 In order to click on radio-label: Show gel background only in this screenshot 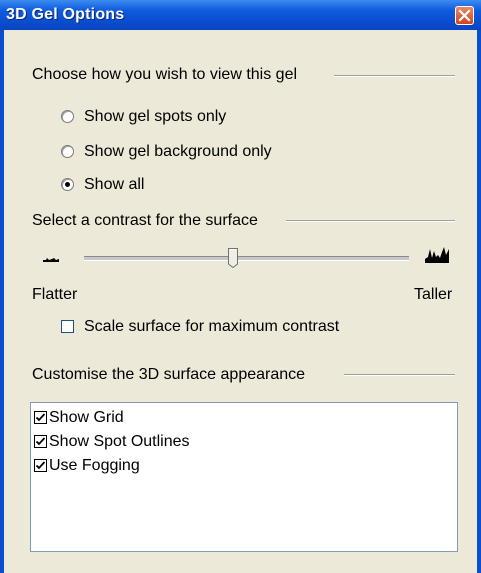, I will do `click(178, 152)`.